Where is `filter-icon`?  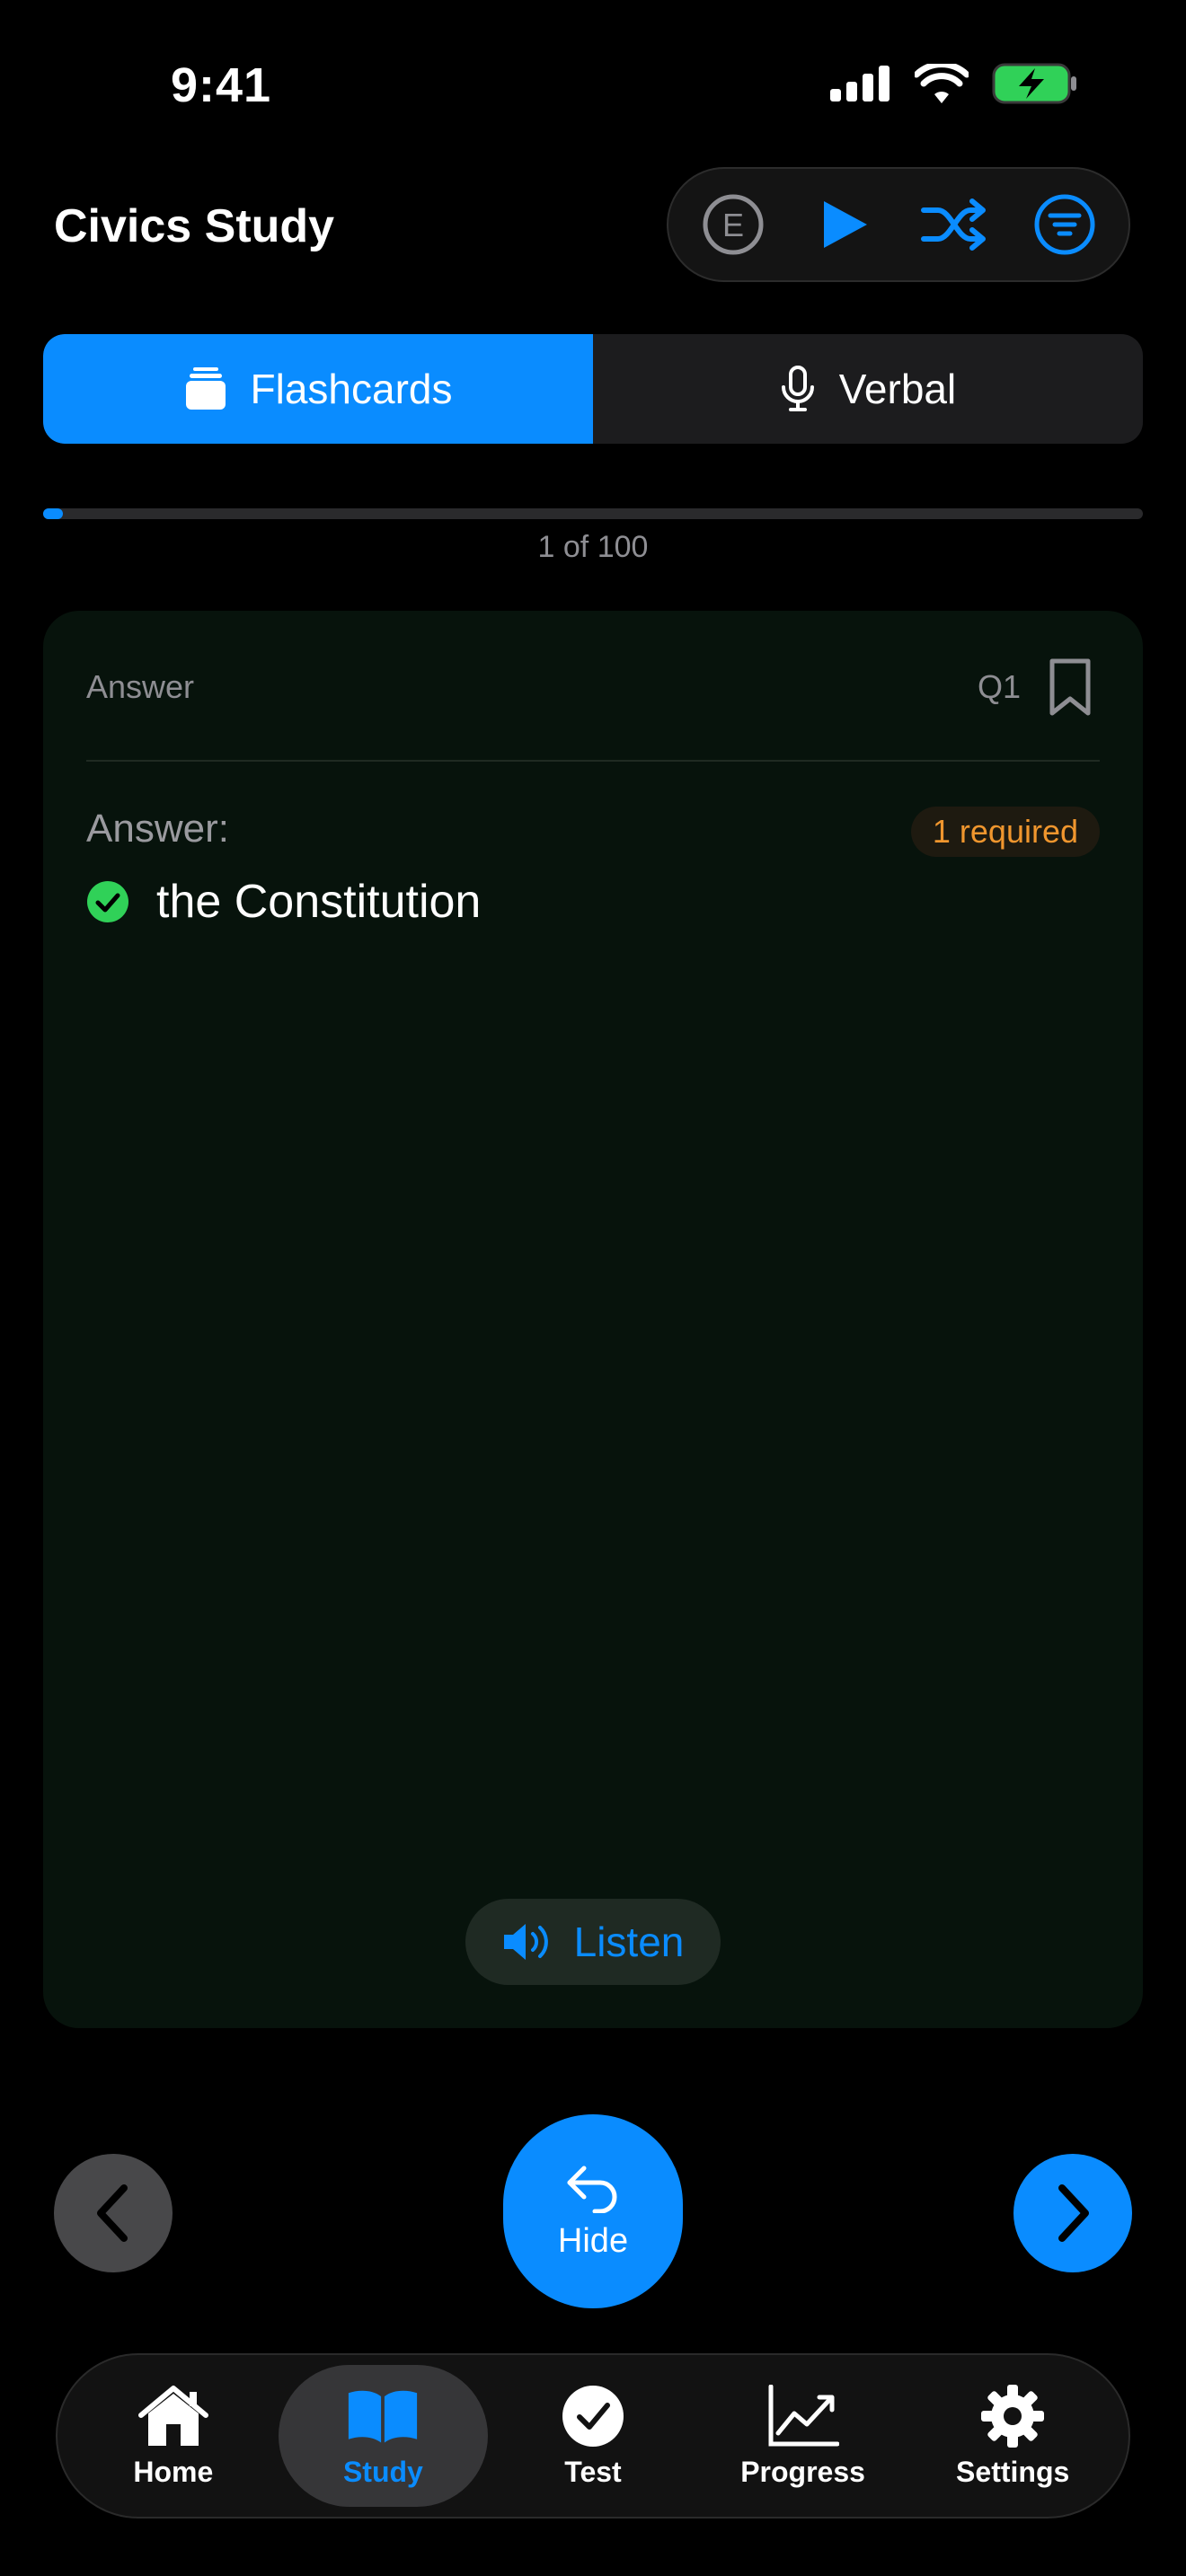
filter-icon is located at coordinates (1064, 224).